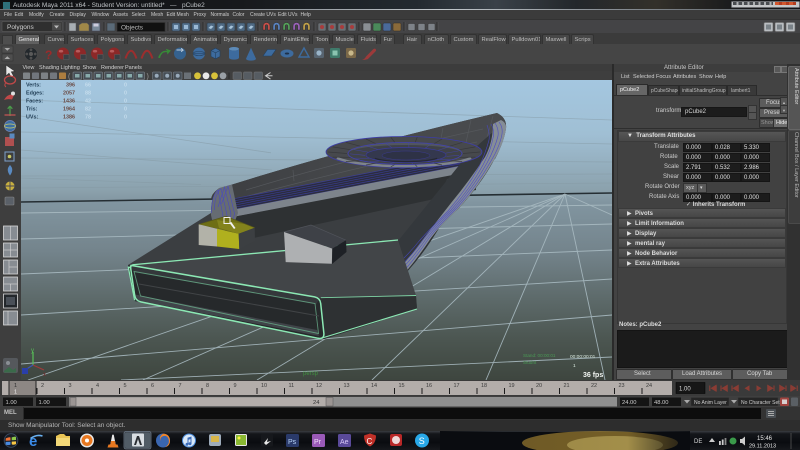 This screenshot has height=450, width=800. I want to click on svg-text: 1964, so click(69, 110).